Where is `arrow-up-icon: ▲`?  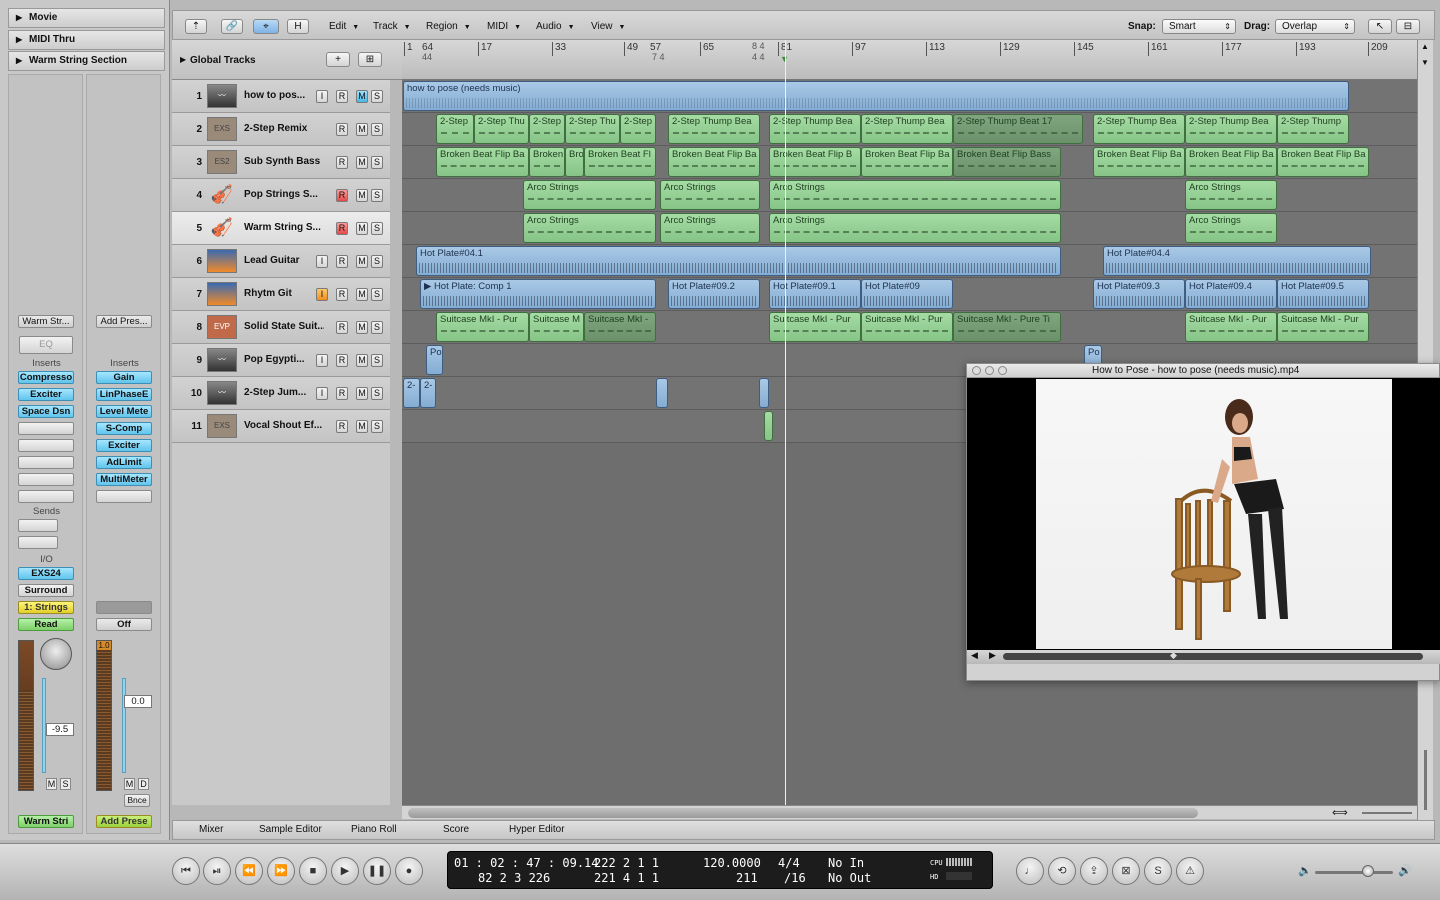 arrow-up-icon: ▲ is located at coordinates (1425, 46).